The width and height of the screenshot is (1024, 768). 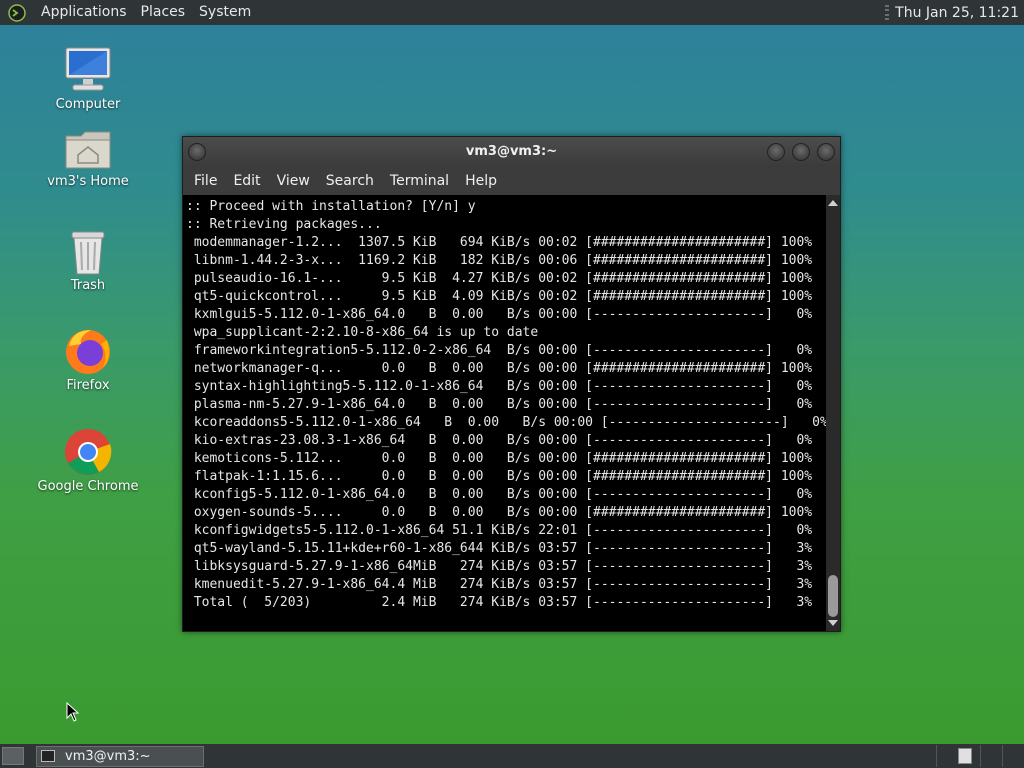 I want to click on scroll-up-arrow-icon, so click(x=833, y=203).